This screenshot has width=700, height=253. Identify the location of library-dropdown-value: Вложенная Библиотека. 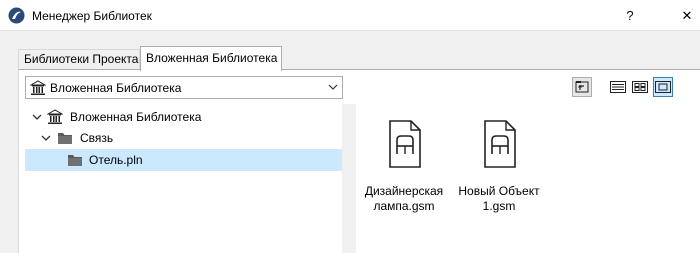
(116, 88).